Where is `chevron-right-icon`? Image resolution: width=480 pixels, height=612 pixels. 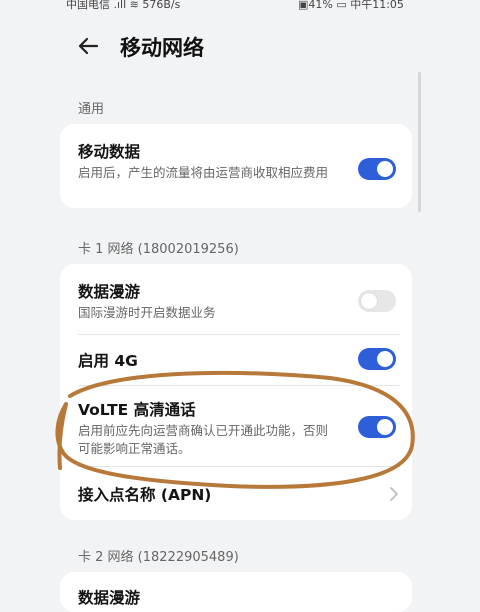
chevron-right-icon is located at coordinates (394, 494).